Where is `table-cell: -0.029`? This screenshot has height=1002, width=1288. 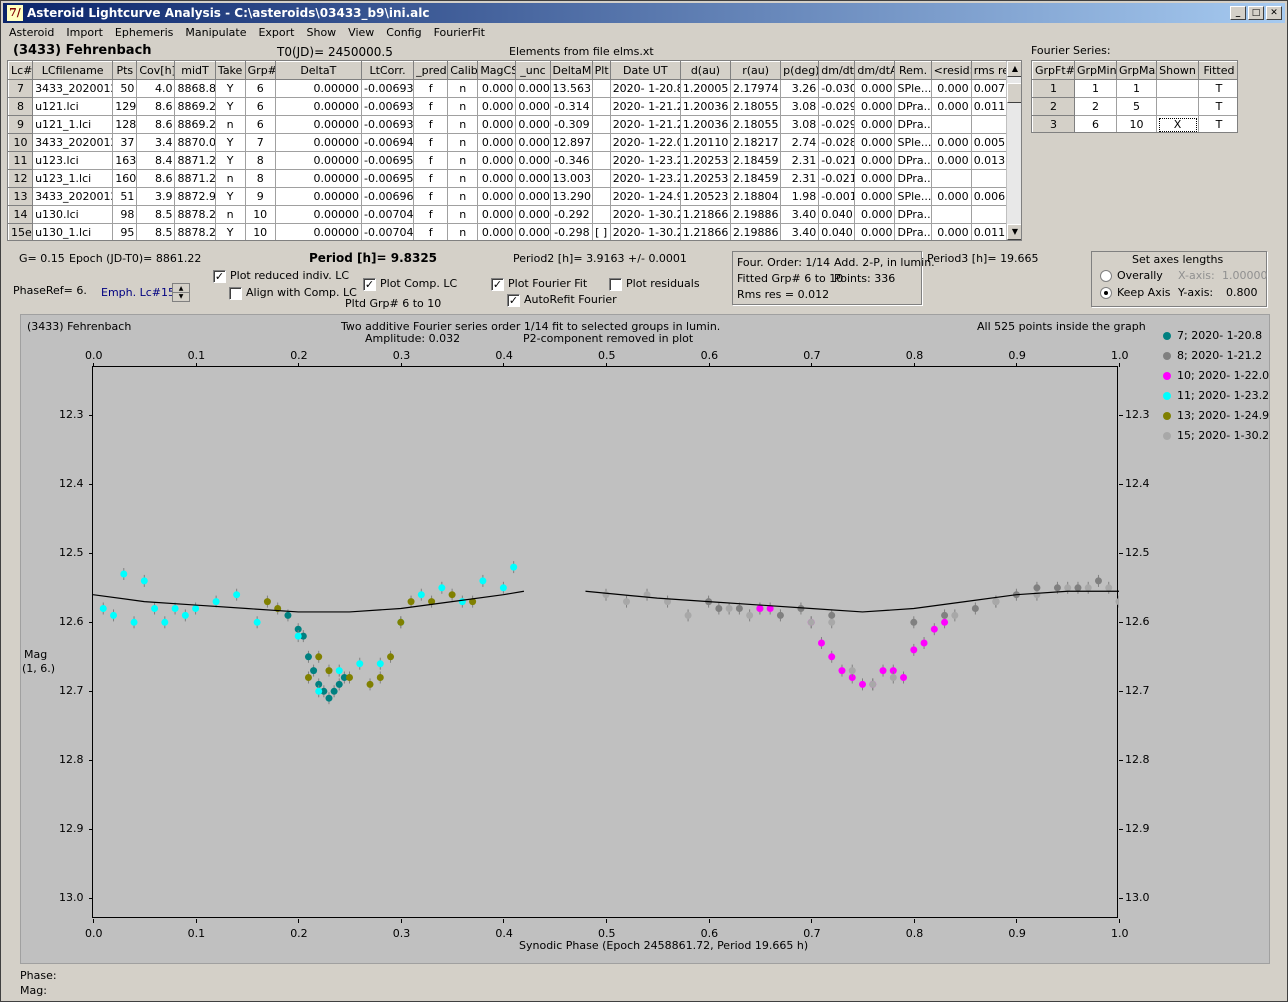 table-cell: -0.029 is located at coordinates (837, 106).